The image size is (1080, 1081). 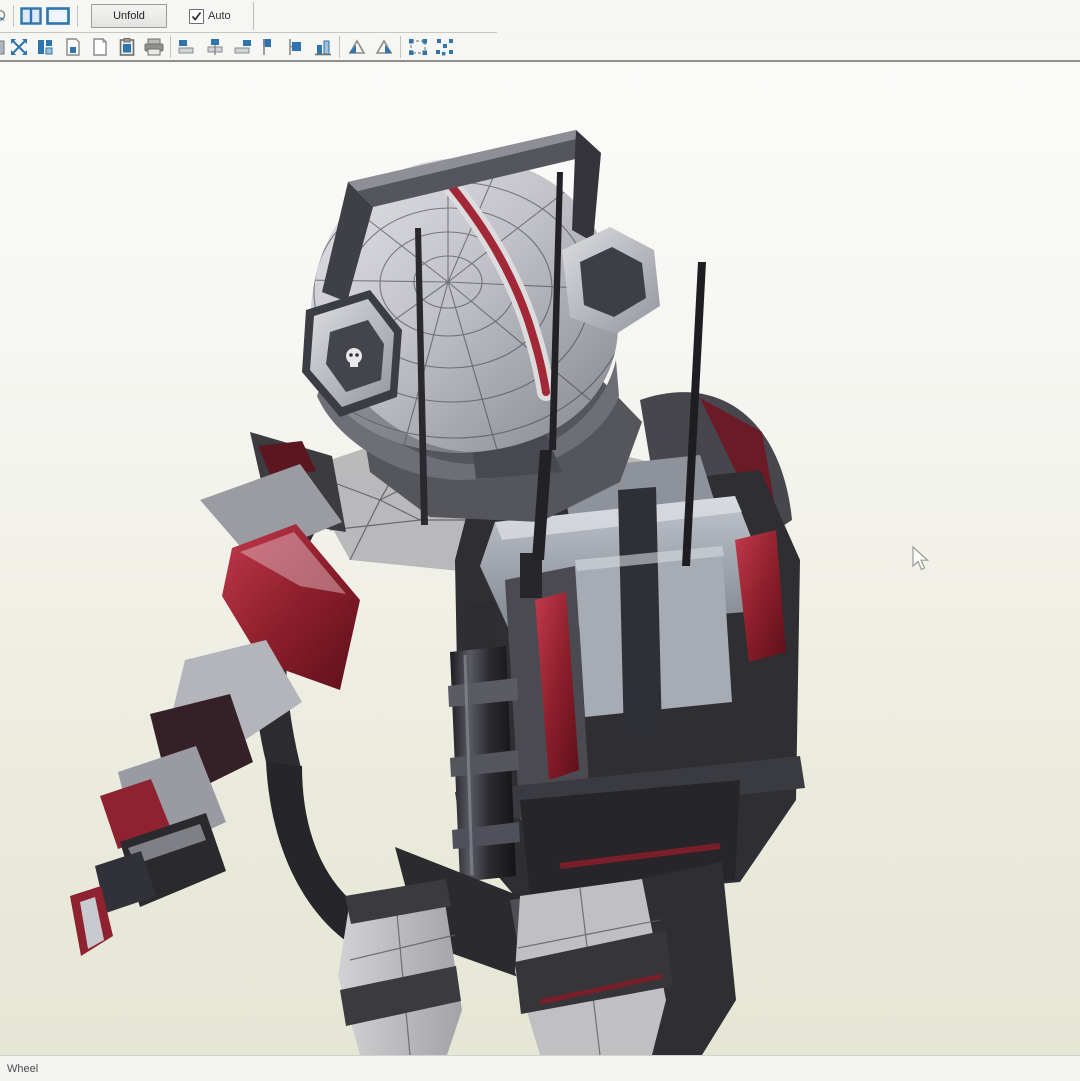 I want to click on new-page-icon, so click(x=99, y=47).